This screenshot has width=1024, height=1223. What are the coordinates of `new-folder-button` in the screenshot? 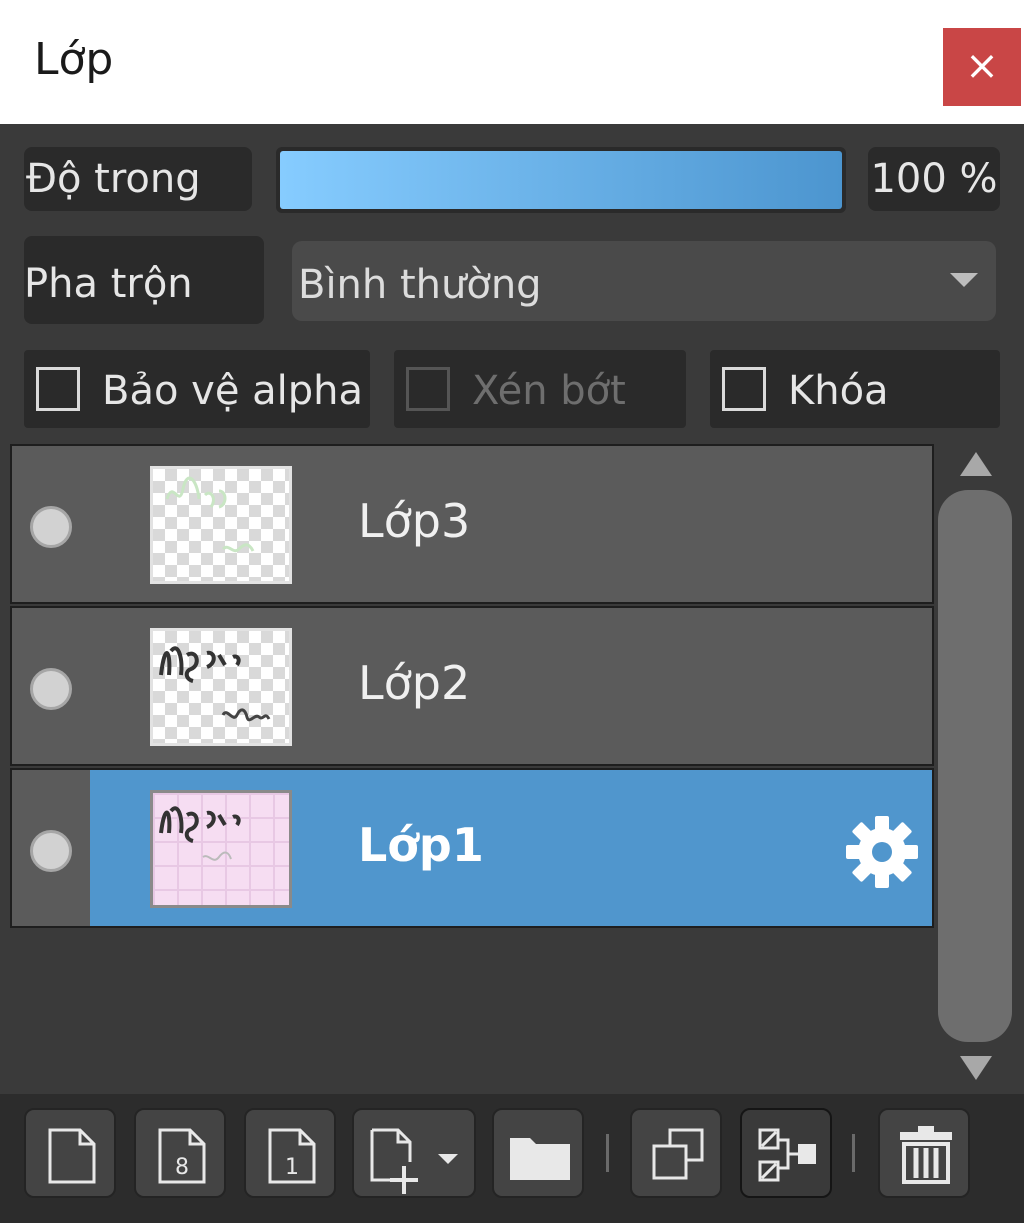 It's located at (538, 1153).